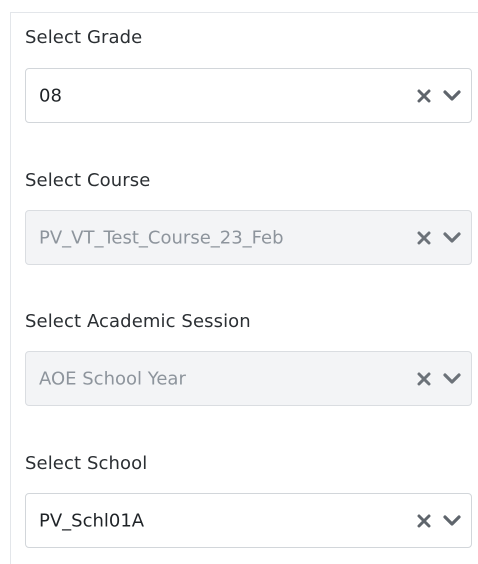 The width and height of the screenshot is (478, 564). What do you see at coordinates (112, 378) in the screenshot?
I see `academic-session-select-value: AOE School Year` at bounding box center [112, 378].